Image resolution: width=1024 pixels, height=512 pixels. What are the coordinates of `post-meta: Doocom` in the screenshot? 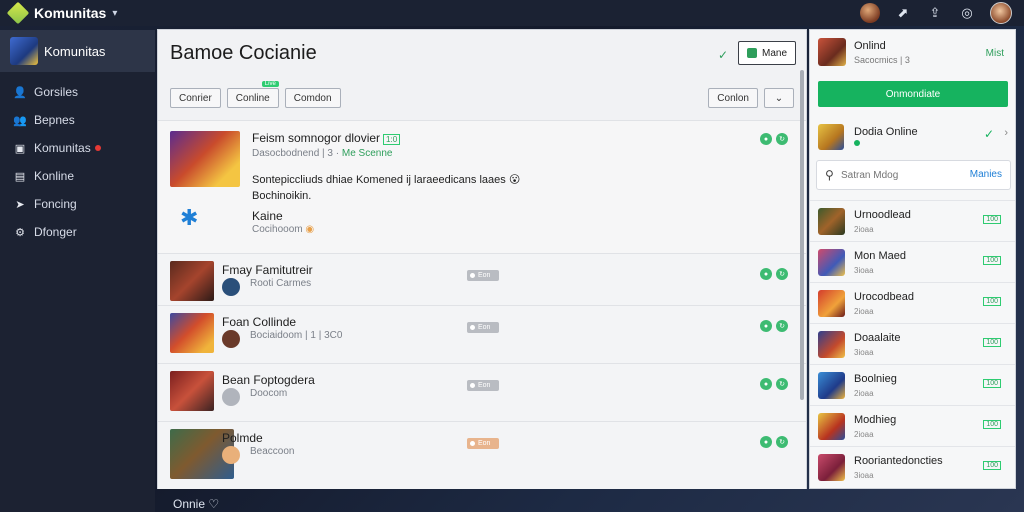 It's located at (269, 393).